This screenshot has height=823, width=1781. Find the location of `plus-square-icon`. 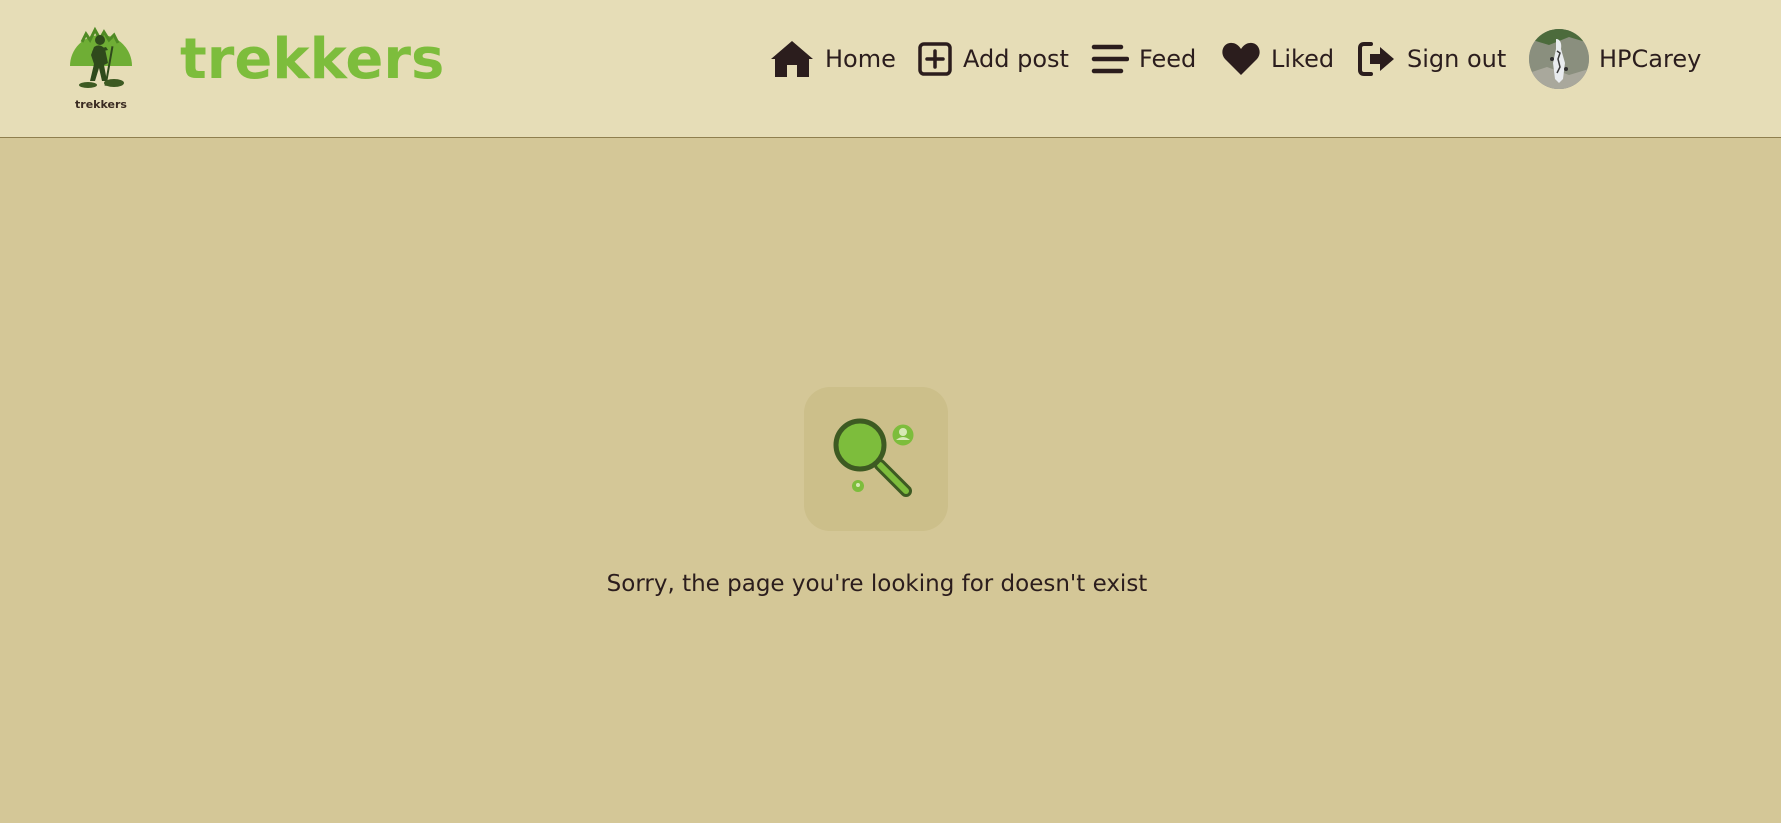

plus-square-icon is located at coordinates (935, 59).